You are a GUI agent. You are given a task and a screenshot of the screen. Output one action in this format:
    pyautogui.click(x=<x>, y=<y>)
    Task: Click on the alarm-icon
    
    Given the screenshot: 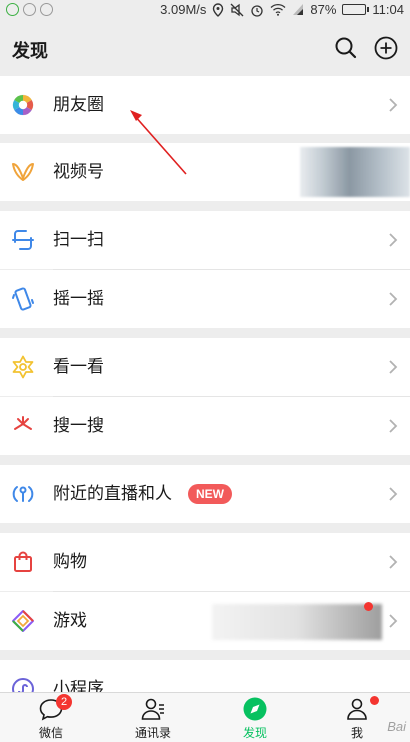 What is the action you would take?
    pyautogui.click(x=257, y=10)
    